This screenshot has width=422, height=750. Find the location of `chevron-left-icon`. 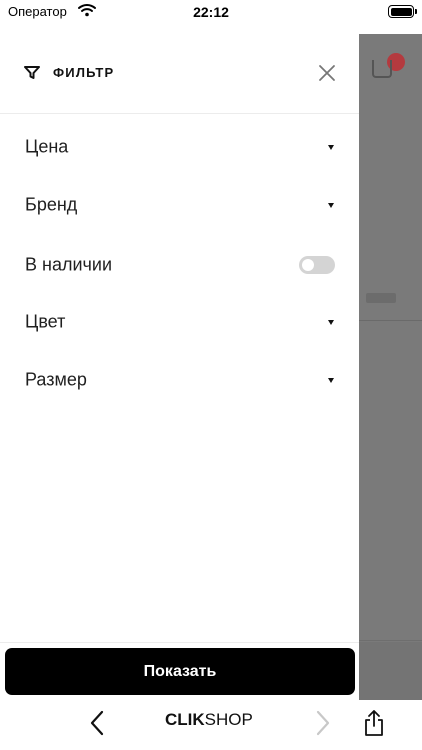

chevron-left-icon is located at coordinates (97, 723).